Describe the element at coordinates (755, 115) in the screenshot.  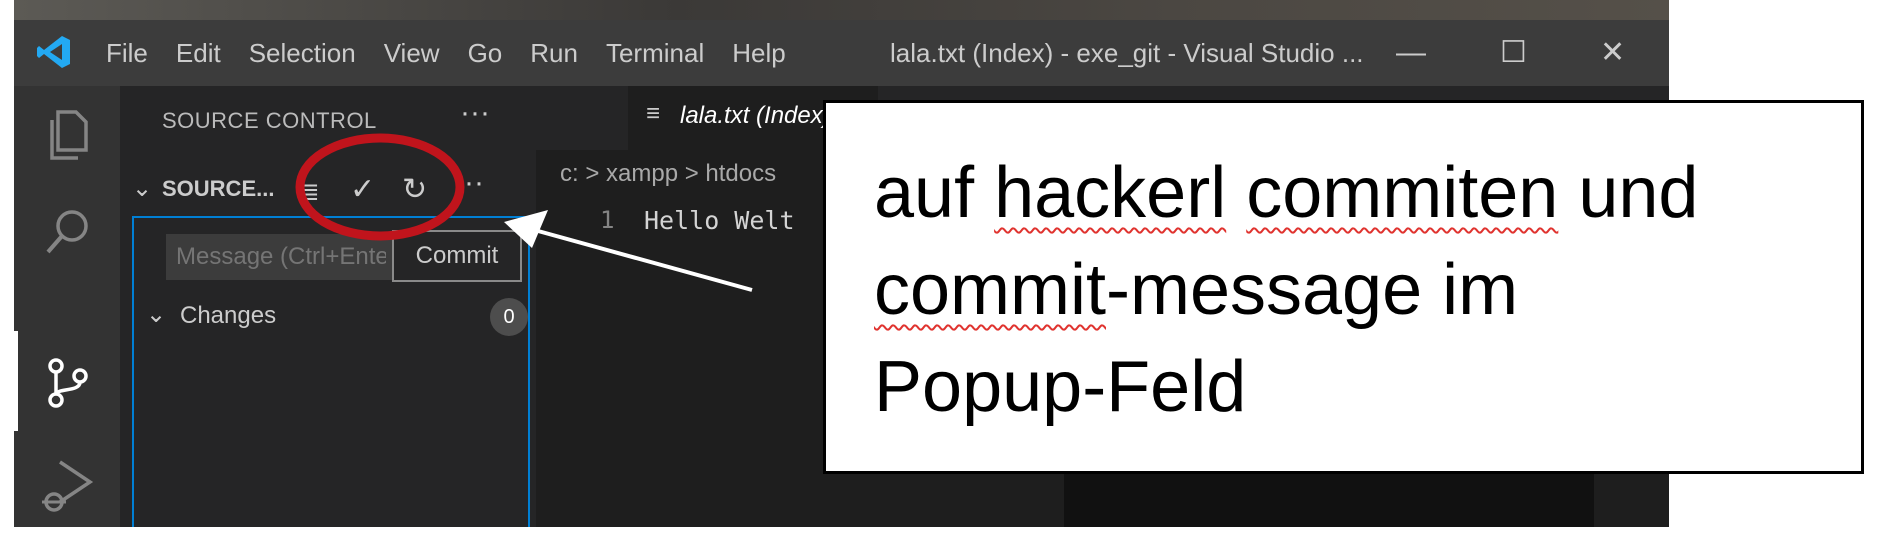
I see `tab-label: lala.txt (Index)` at that location.